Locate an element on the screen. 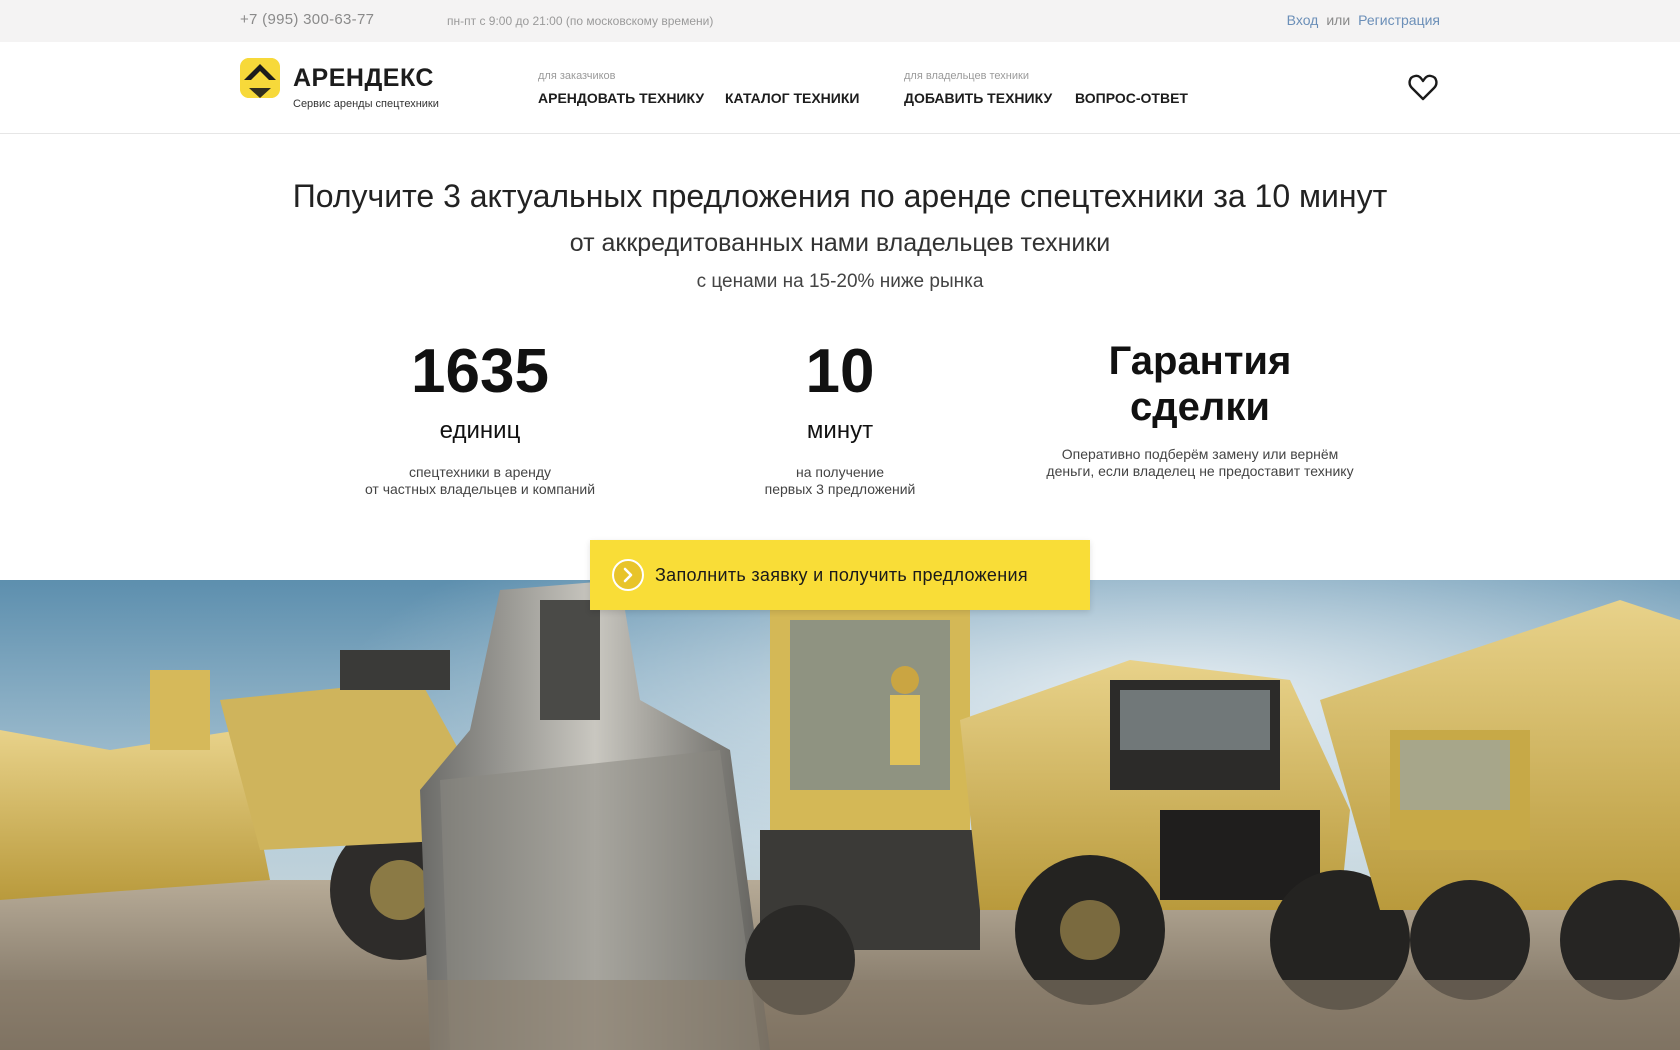 The width and height of the screenshot is (1680, 1050). chevron-right-icon is located at coordinates (628, 575).